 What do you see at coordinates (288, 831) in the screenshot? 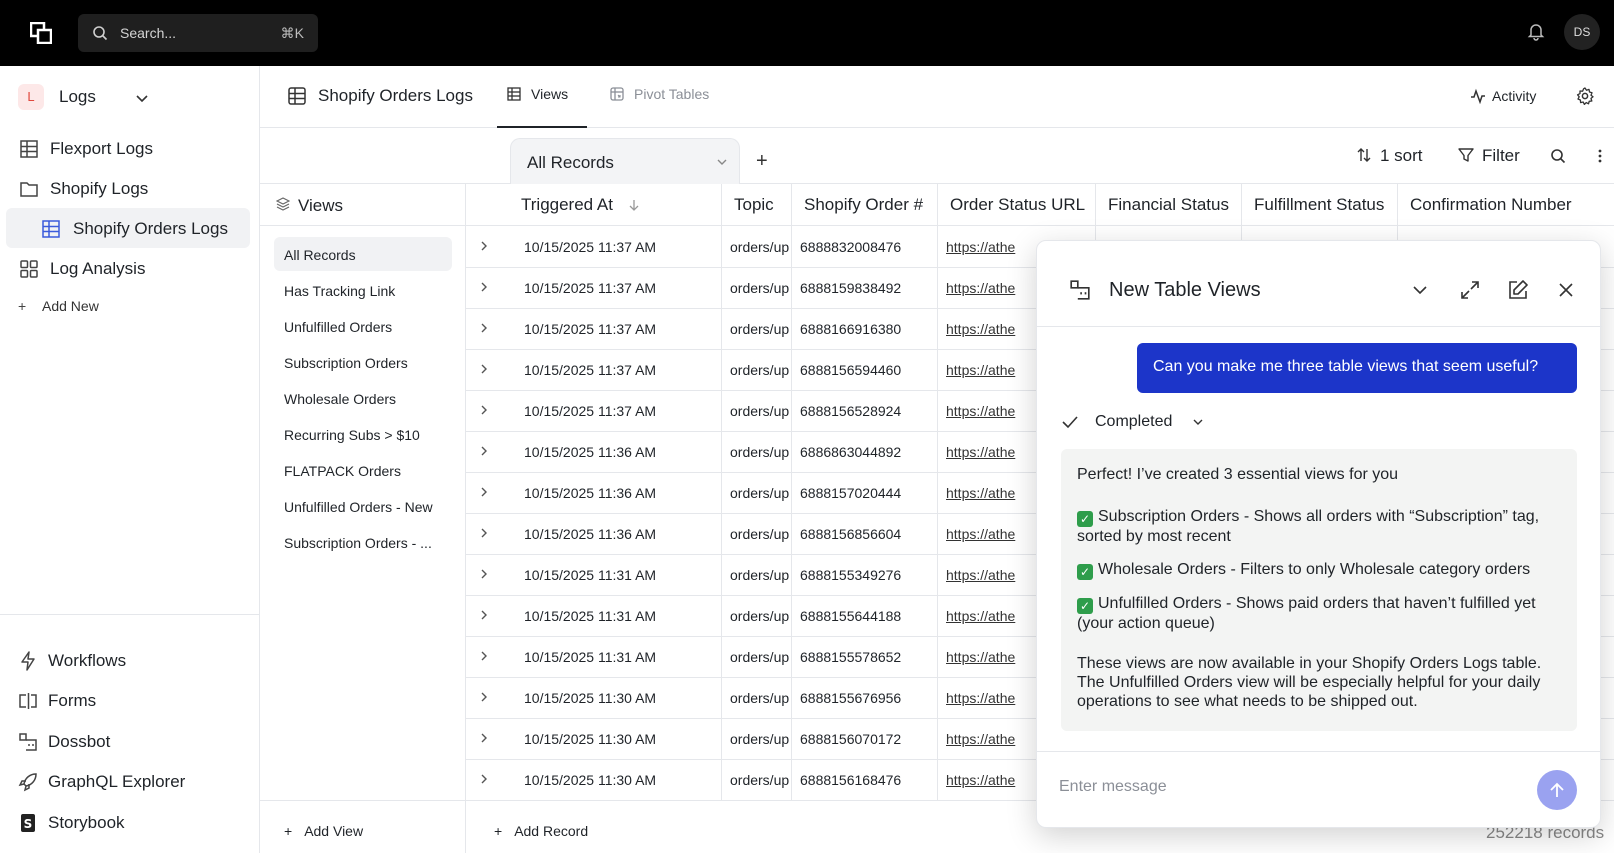
I see `plus-icon: +` at bounding box center [288, 831].